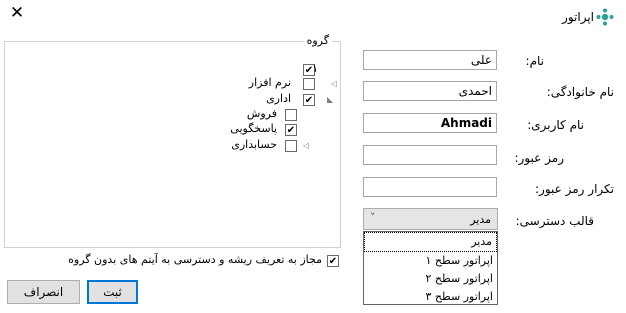 This screenshot has width=626, height=313. I want to click on first-name-field: علی, so click(430, 60).